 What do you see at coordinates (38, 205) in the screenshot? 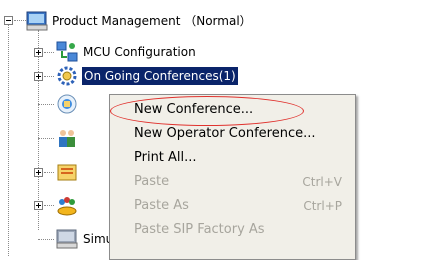
I see `expand-toggle-people-database` at bounding box center [38, 205].